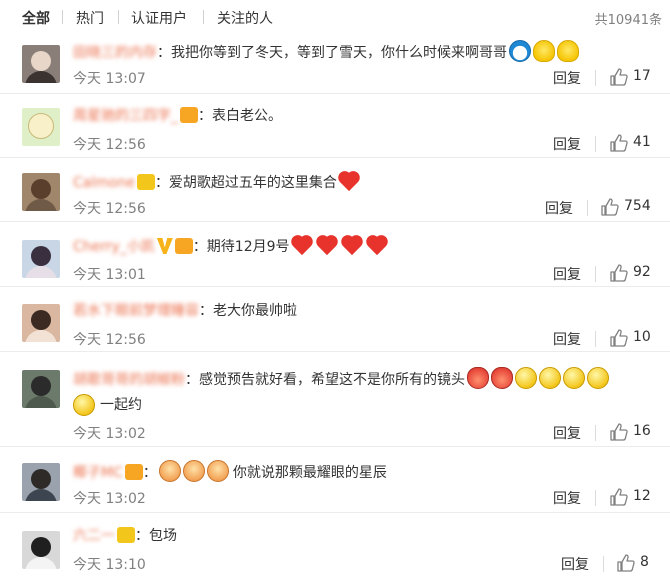 This screenshot has height=584, width=670. Describe the element at coordinates (335, 319) in the screenshot. I see `comment-item: 若水下眼前梦理睡容：老大你最帅啦 今天 12:56 回复 10` at that location.